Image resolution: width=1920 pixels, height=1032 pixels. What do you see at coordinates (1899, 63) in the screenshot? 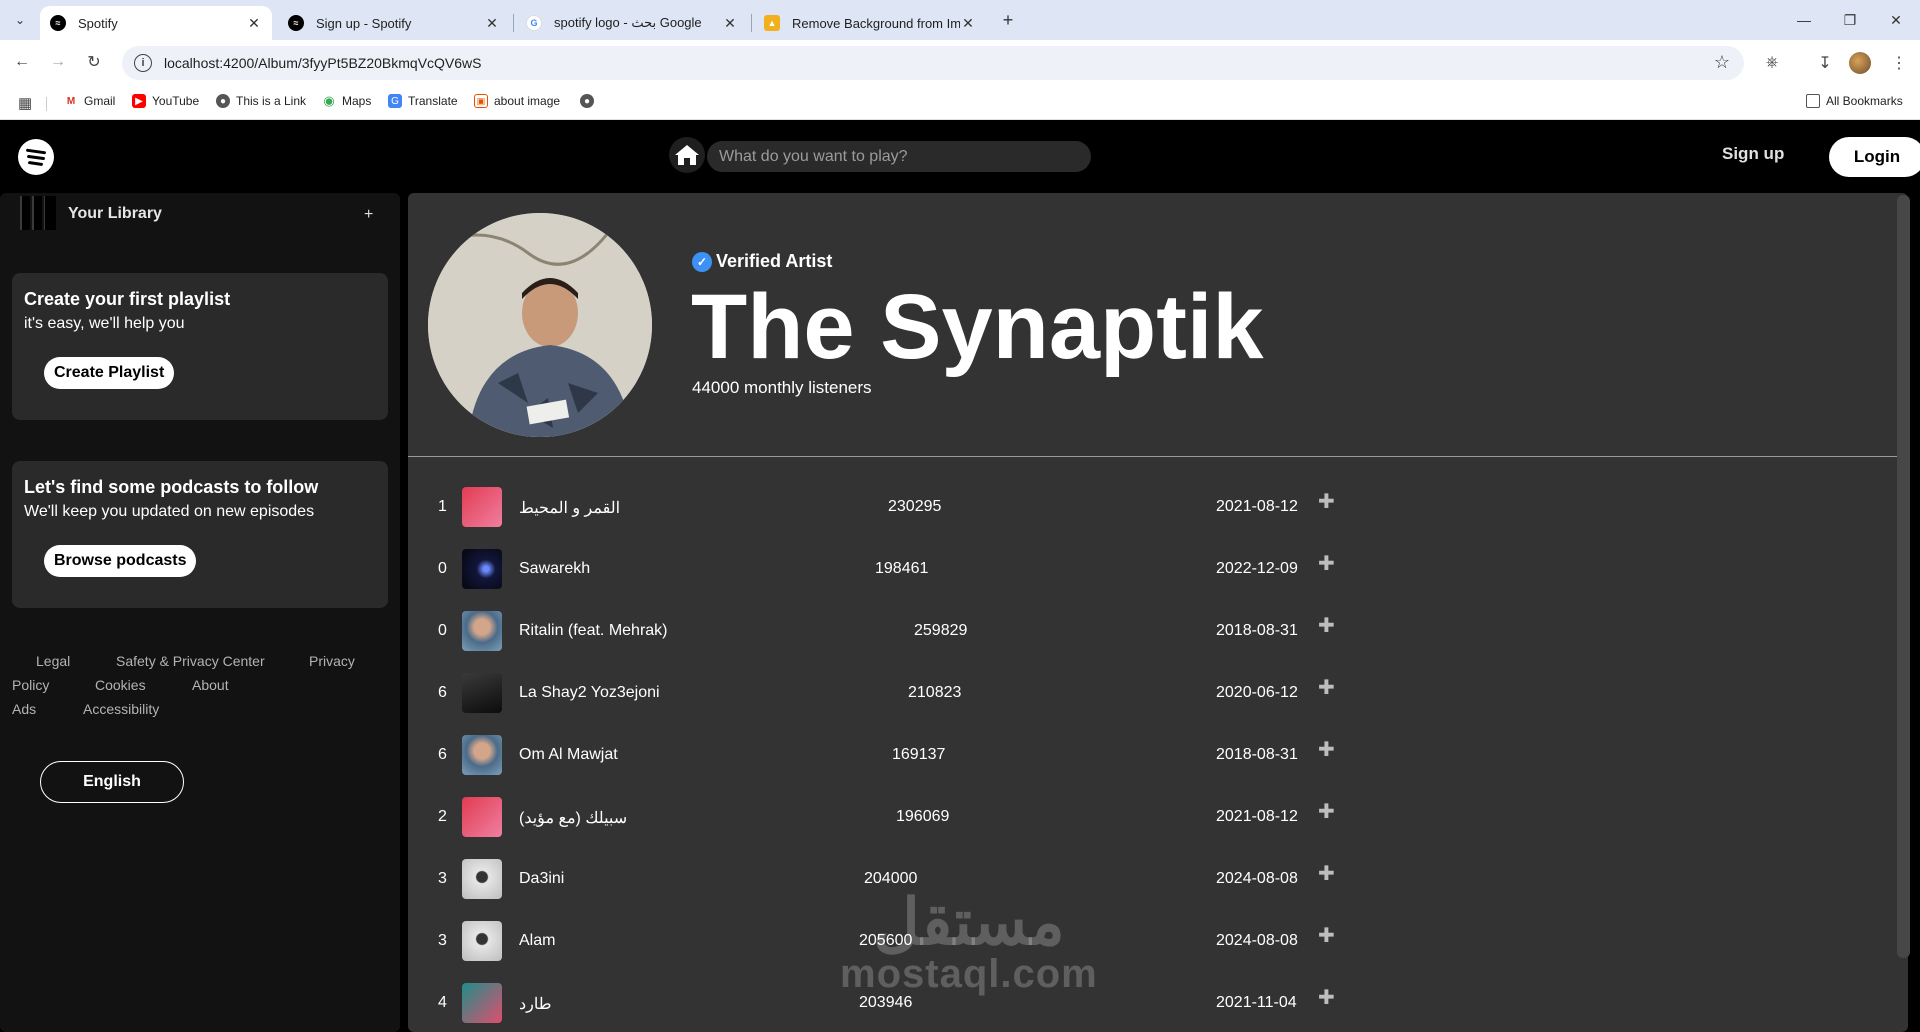
I see `kebab-menu-icon: ⋮` at bounding box center [1899, 63].